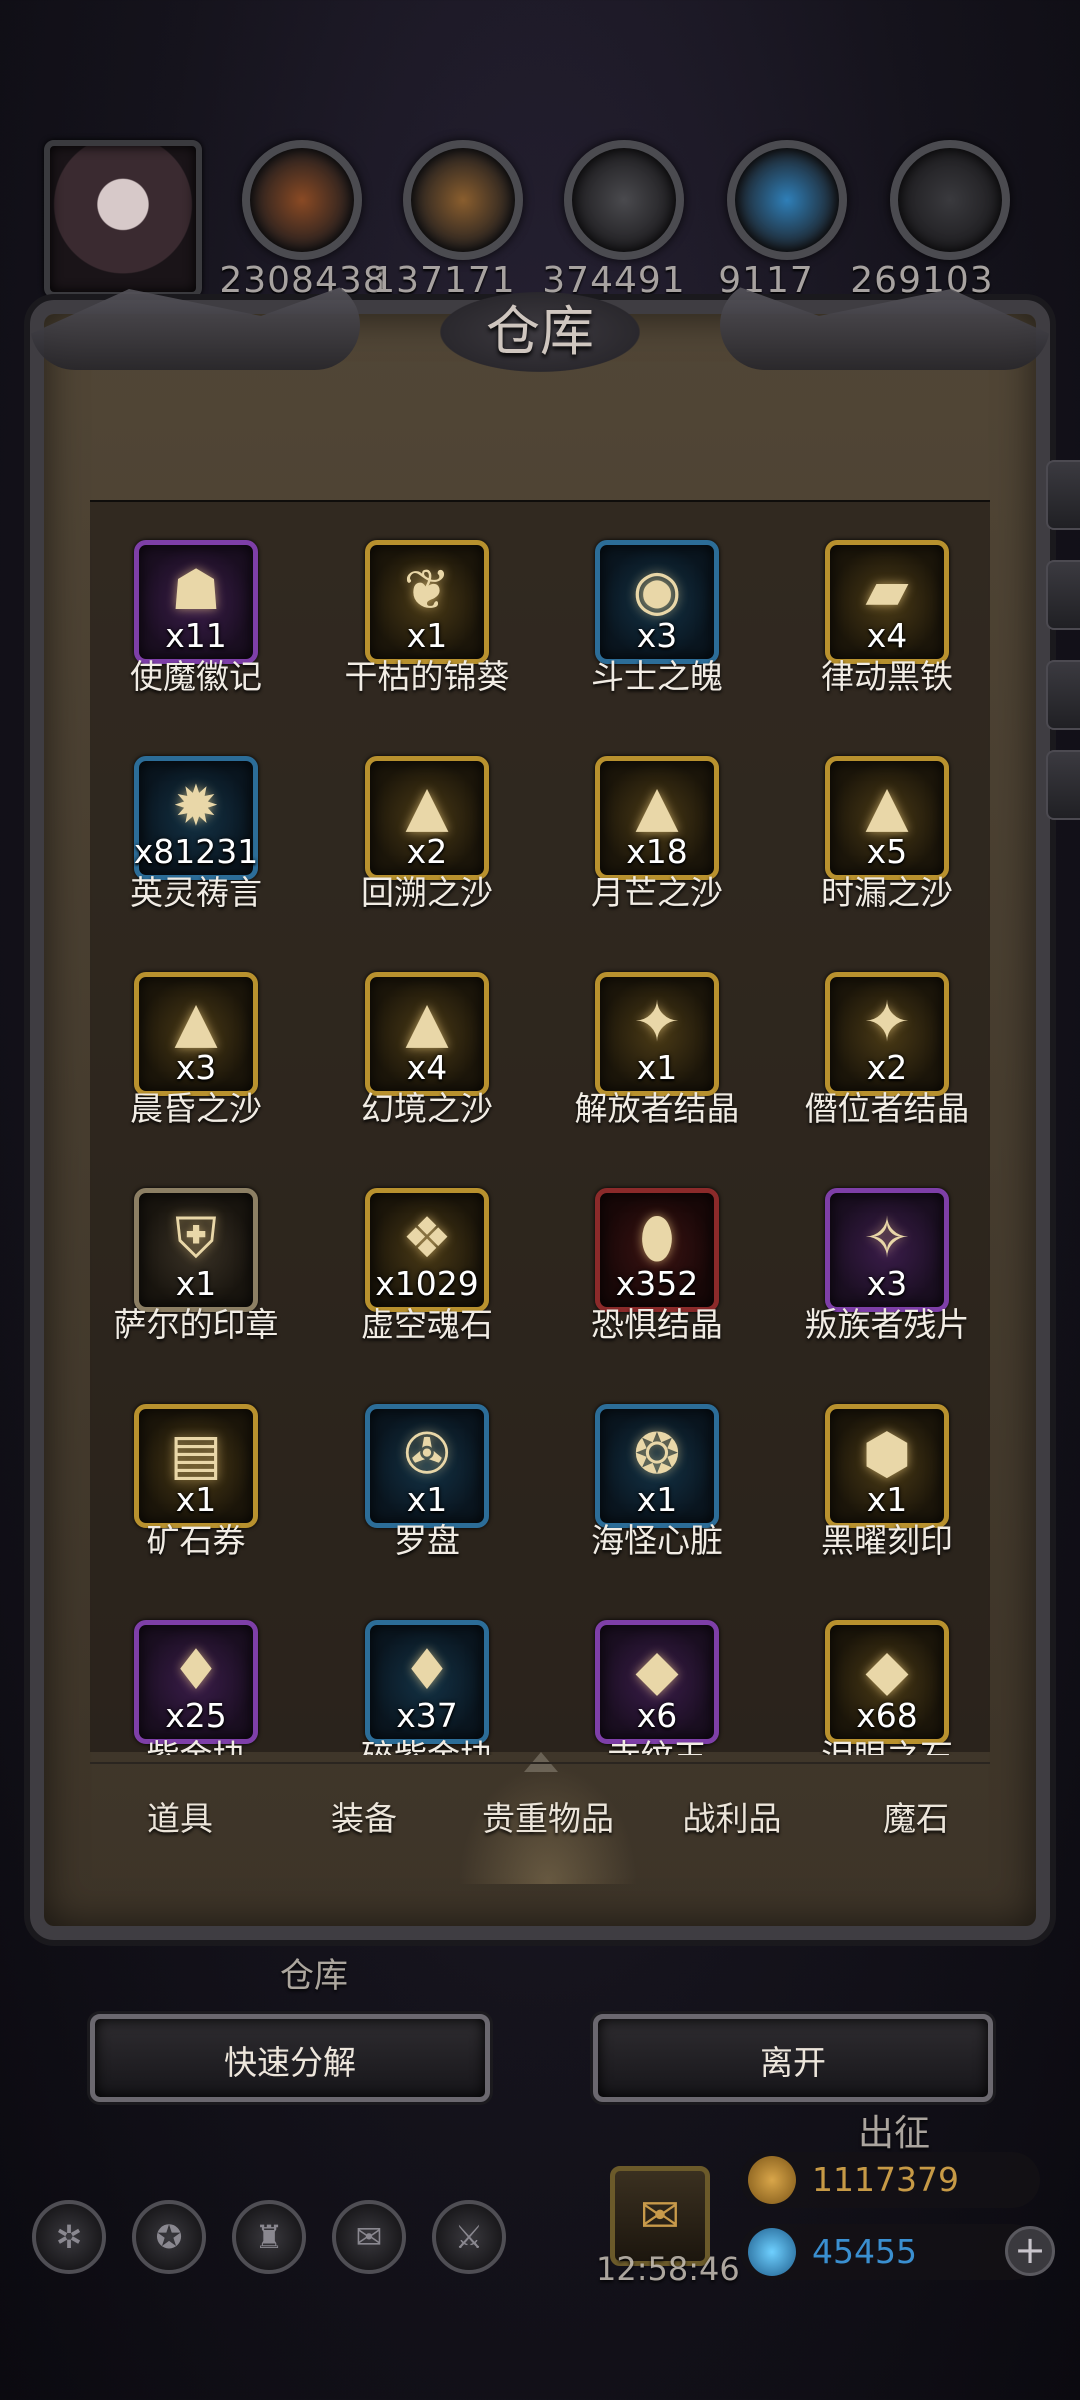 Image resolution: width=1080 pixels, height=2400 pixels. I want to click on item-name: 寺纹玉, so click(657, 1742).